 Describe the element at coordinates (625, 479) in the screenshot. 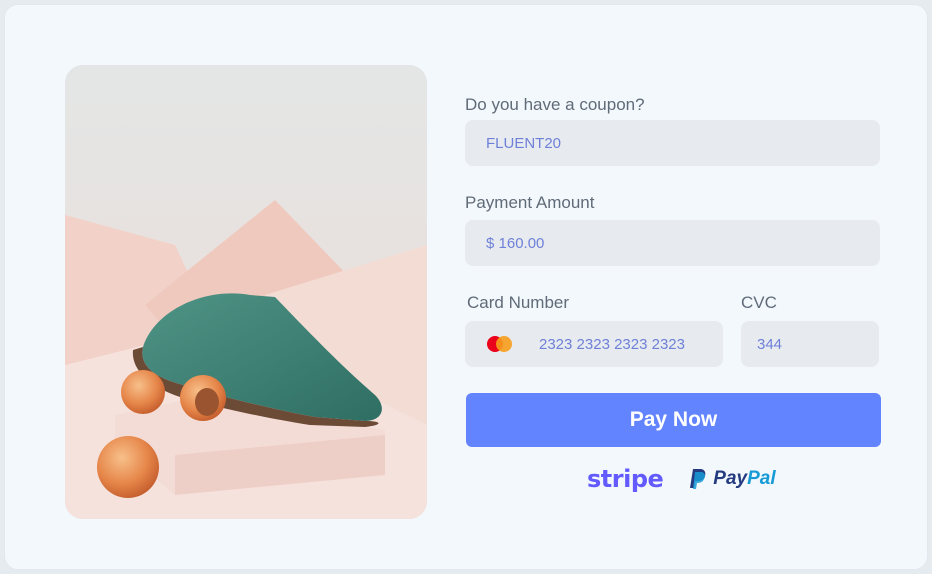

I see `stripe-logo: stripe` at that location.